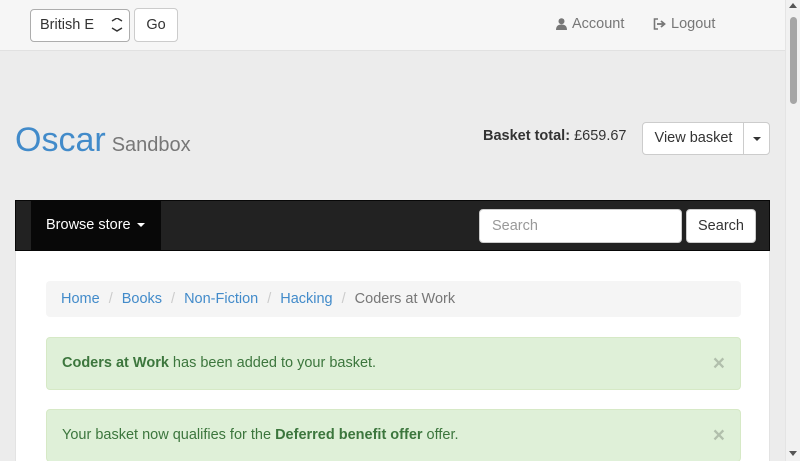  I want to click on search-input, so click(580, 226).